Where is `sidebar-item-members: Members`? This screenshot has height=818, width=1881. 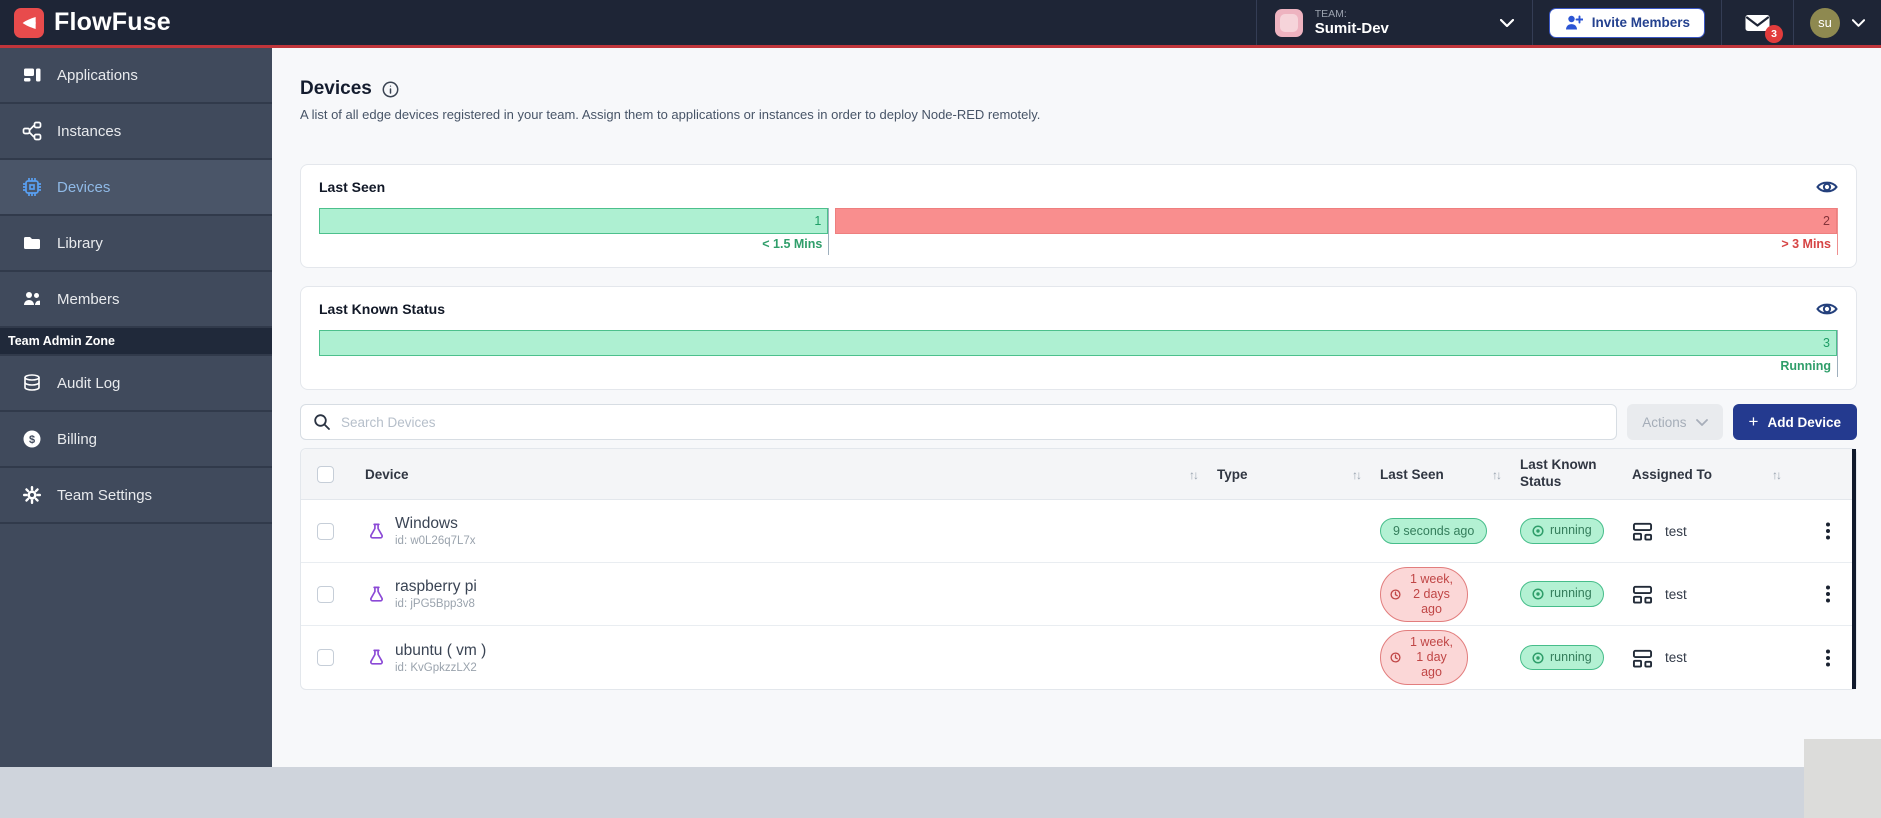 sidebar-item-members: Members is located at coordinates (136, 300).